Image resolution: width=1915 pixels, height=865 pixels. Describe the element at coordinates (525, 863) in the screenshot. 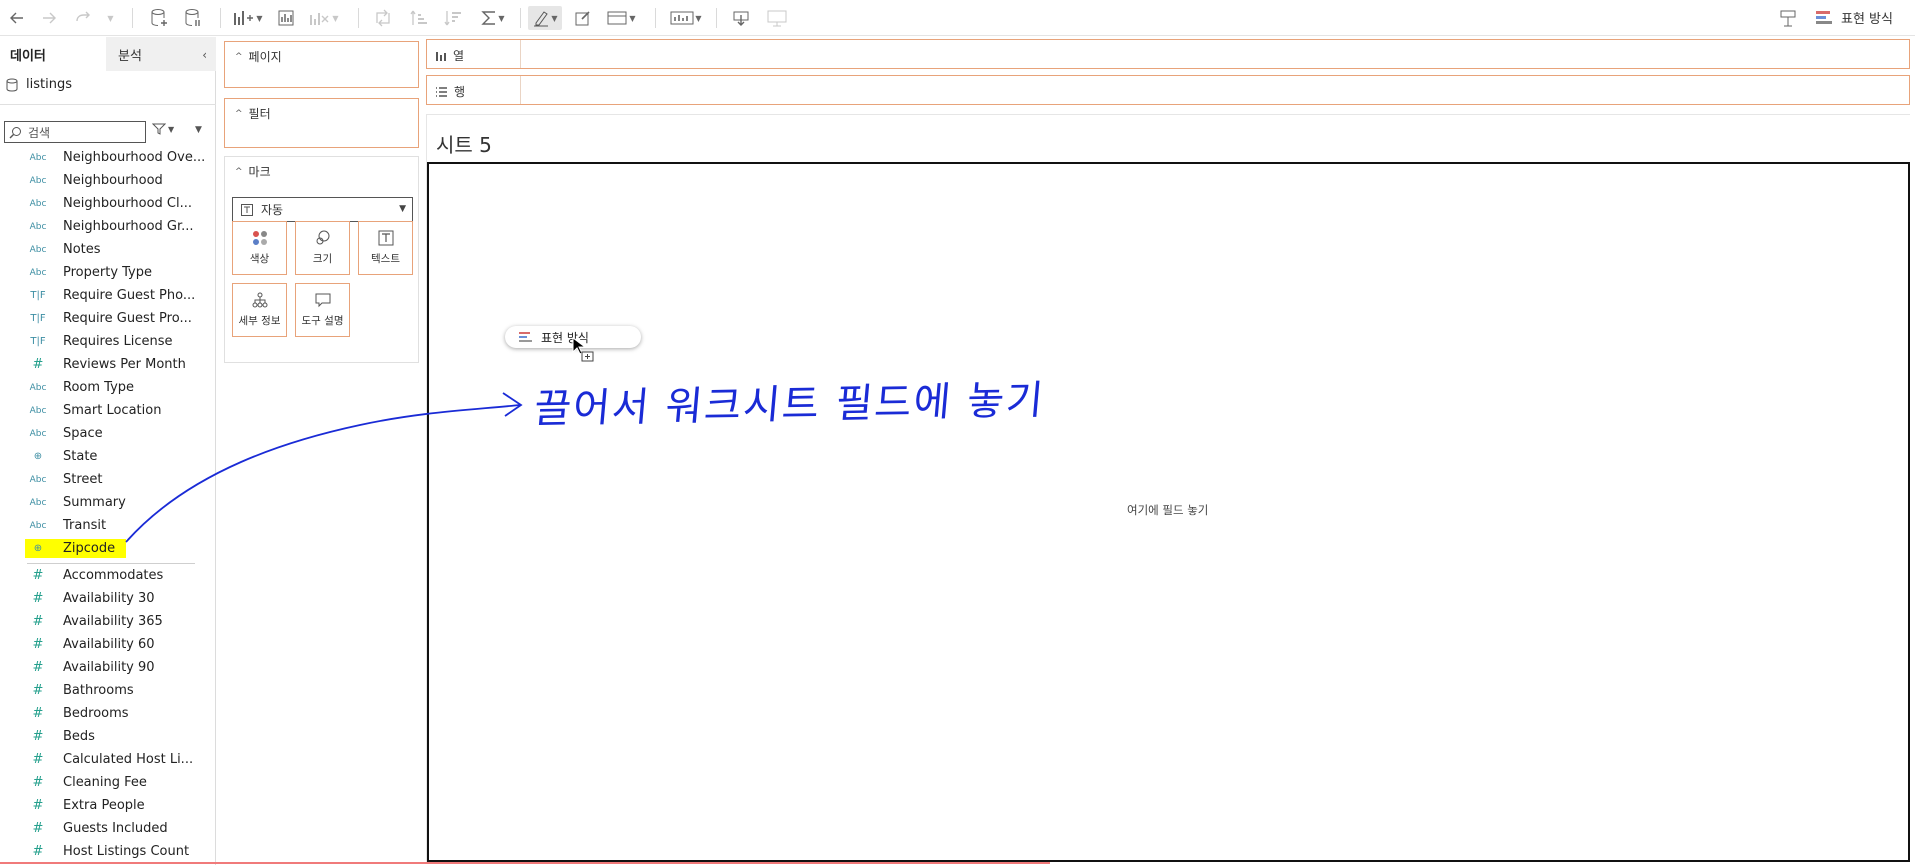

I see `bottom-edge` at that location.